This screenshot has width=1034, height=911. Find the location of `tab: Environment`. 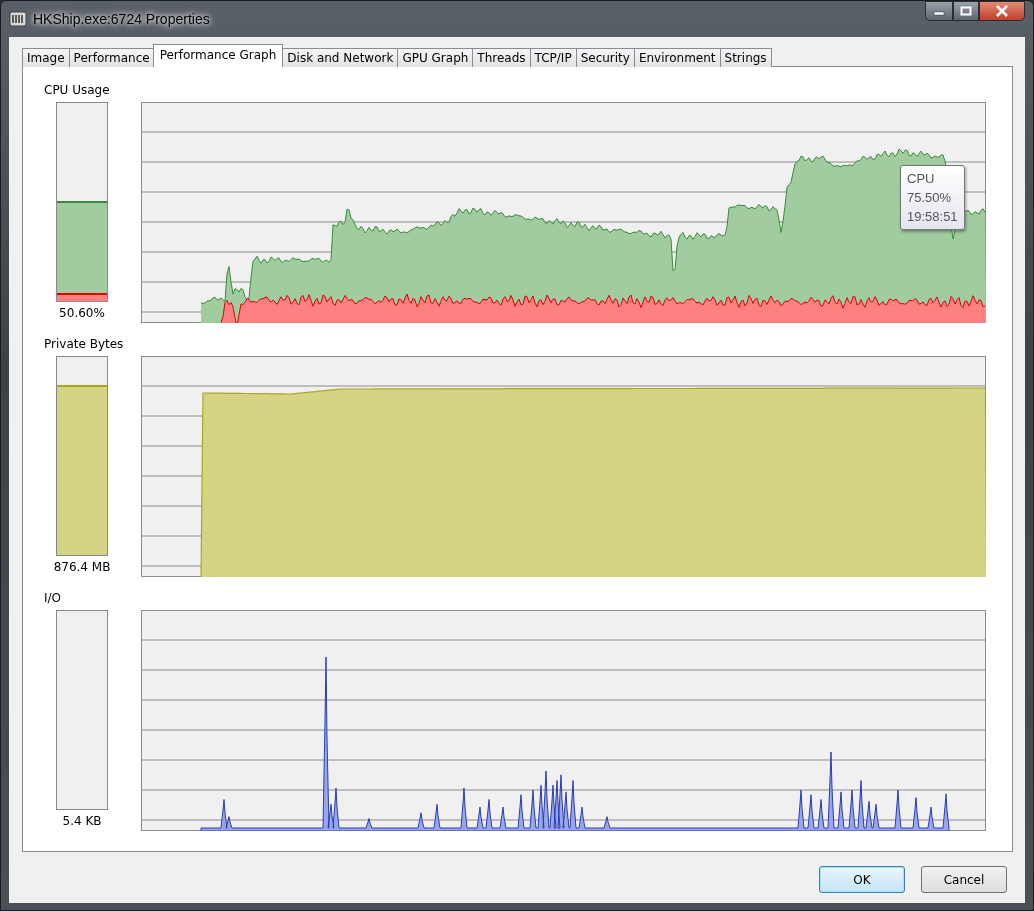

tab: Environment is located at coordinates (677, 57).